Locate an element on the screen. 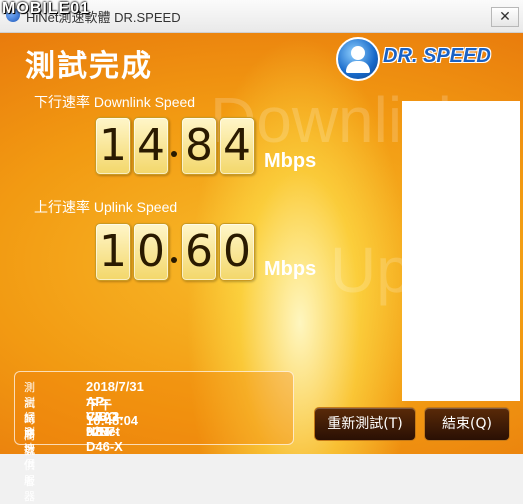 The height and width of the screenshot is (504, 523). uplink-unit: Mbps is located at coordinates (290, 269).